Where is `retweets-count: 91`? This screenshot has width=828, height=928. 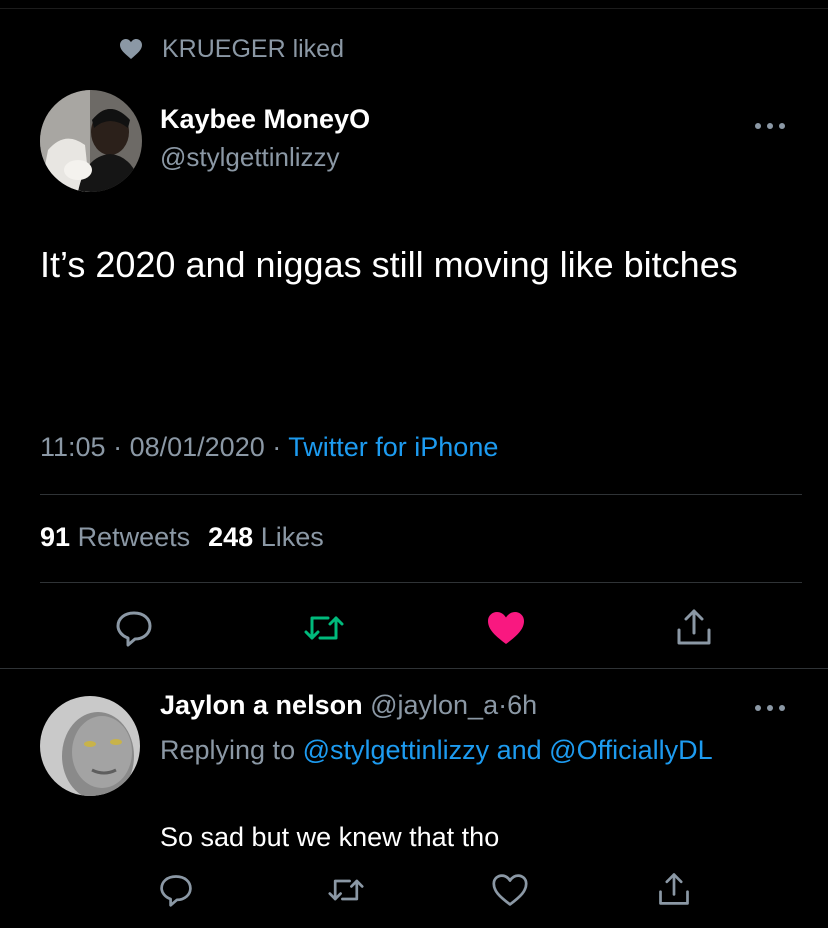
retweets-count: 91 is located at coordinates (55, 537).